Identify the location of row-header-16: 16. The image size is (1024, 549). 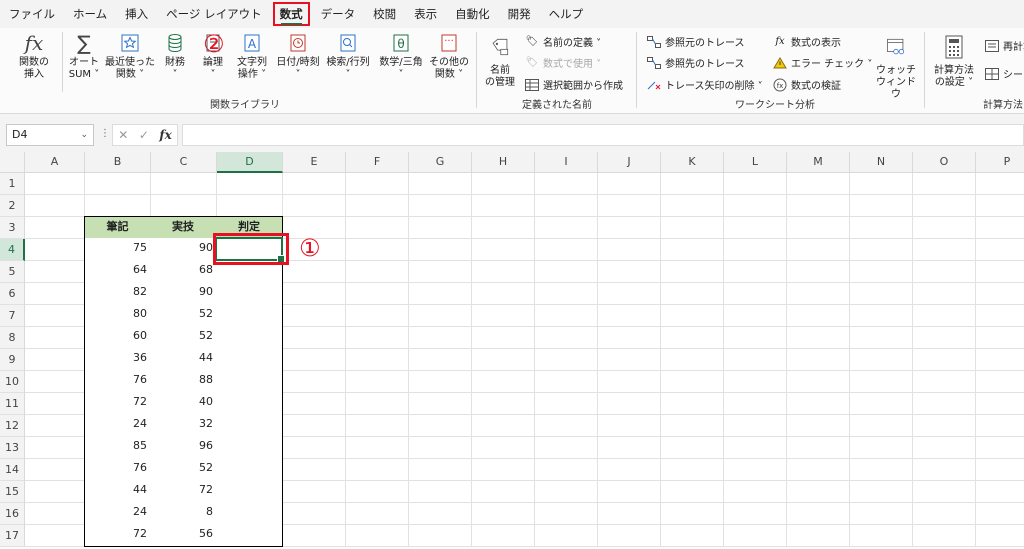
(12, 514).